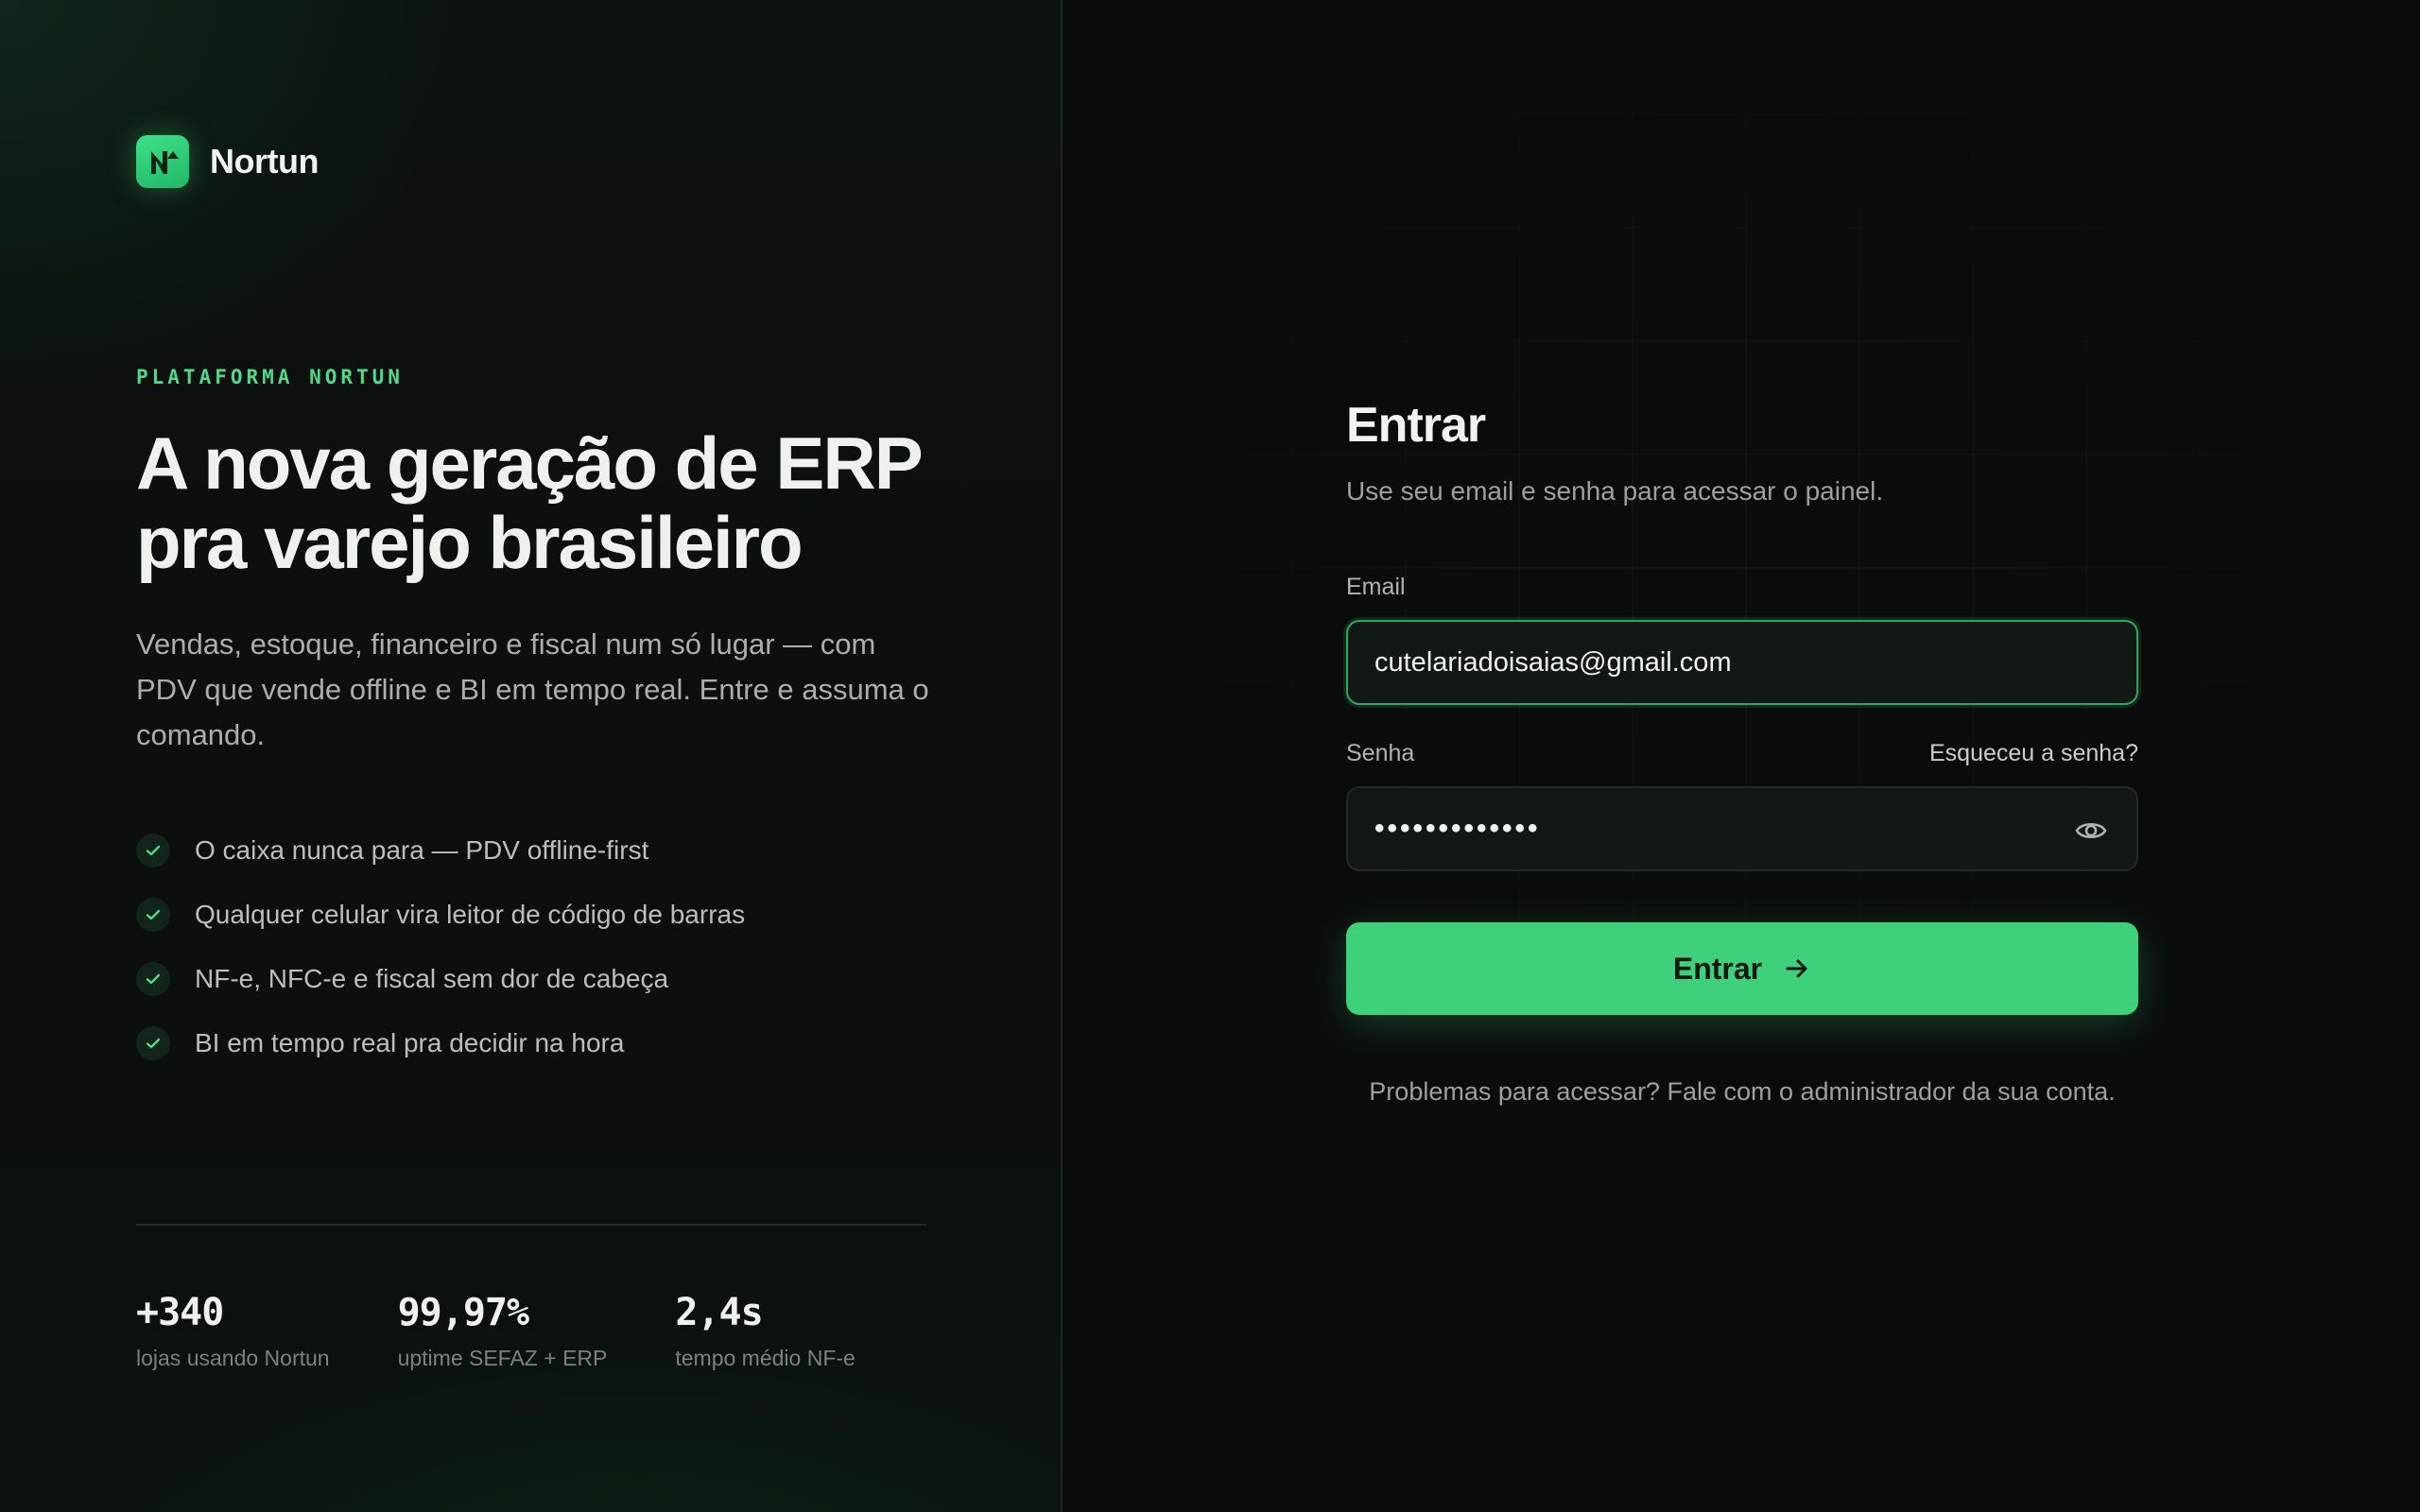  Describe the element at coordinates (765, 1331) in the screenshot. I see `stat-nfe-time: 2,4s tempo médio NF-e` at that location.